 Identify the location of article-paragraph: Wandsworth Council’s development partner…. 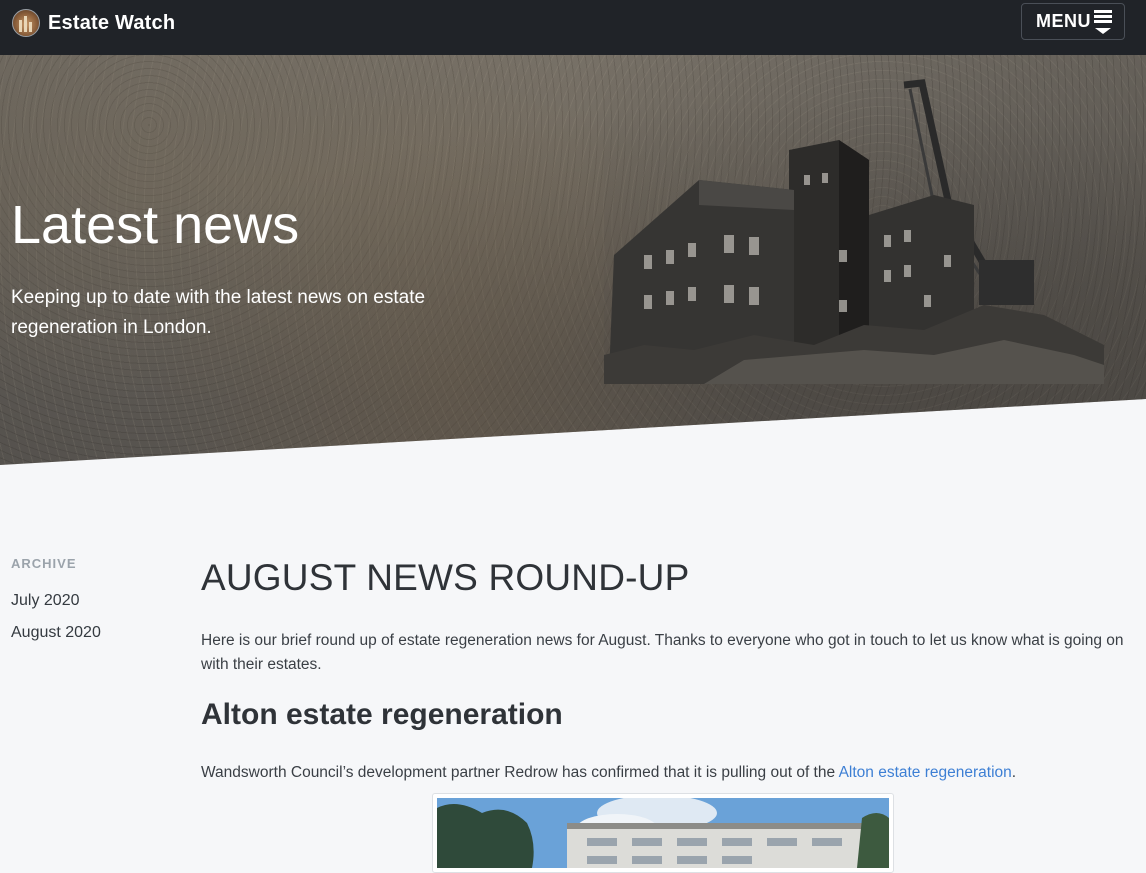
(666, 773).